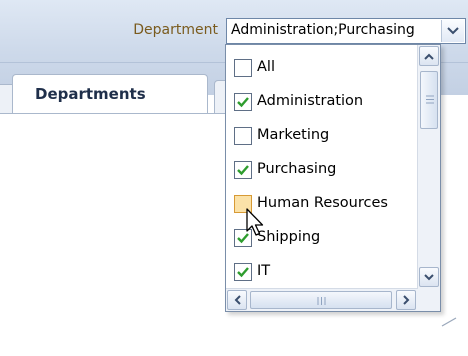 This screenshot has width=468, height=356. I want to click on option-label: Human Resources, so click(322, 203).